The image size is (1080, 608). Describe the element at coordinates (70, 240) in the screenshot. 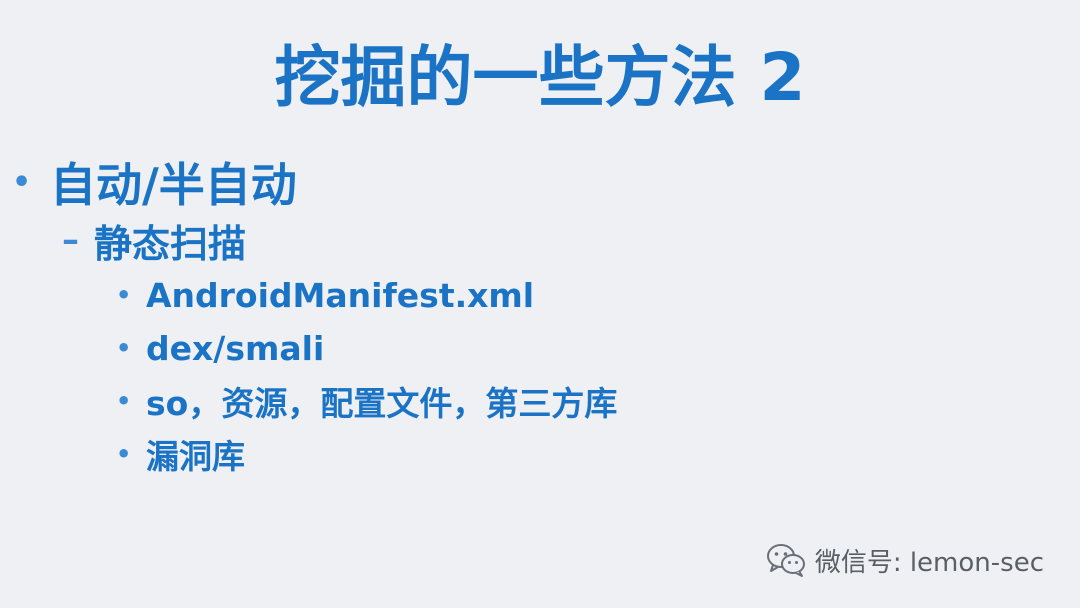

I see `dash-marker: –` at that location.